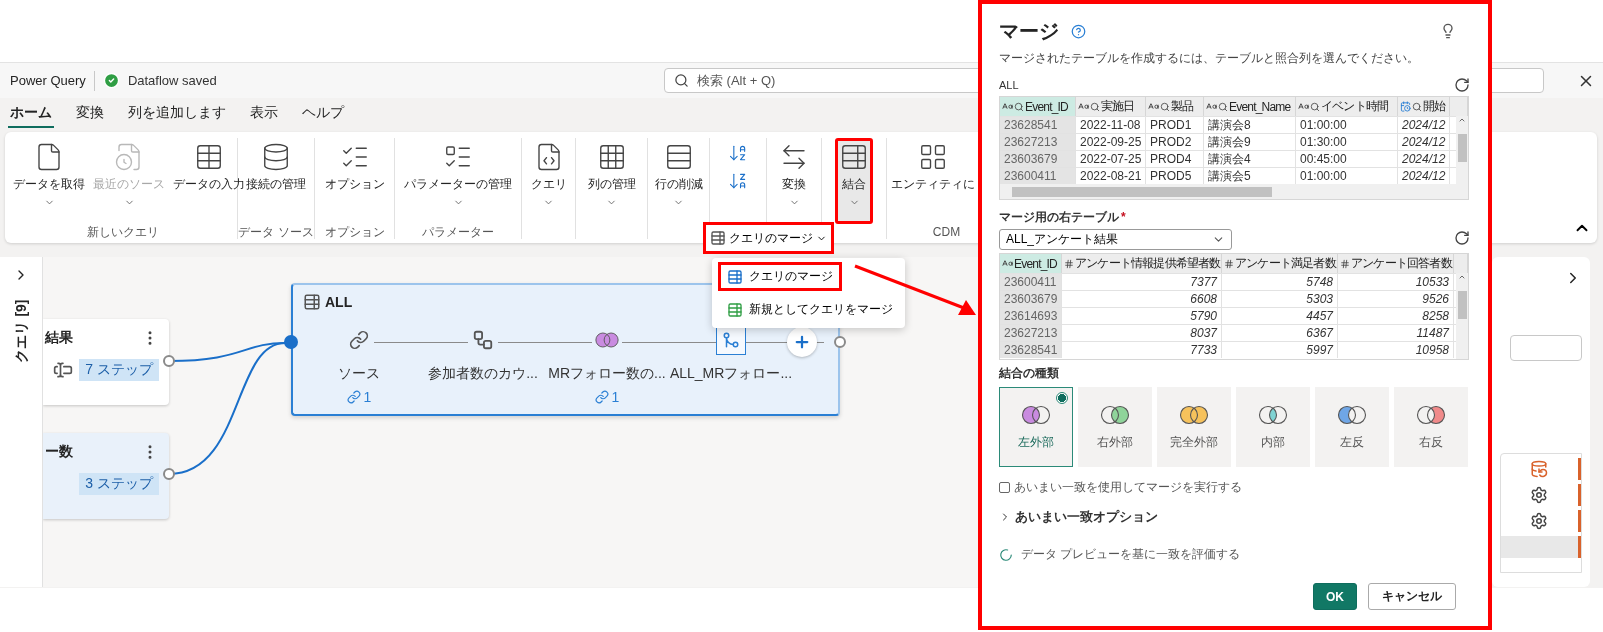 This screenshot has height=632, width=1603. Describe the element at coordinates (177, 116) in the screenshot. I see `tab: 列を追加します` at that location.